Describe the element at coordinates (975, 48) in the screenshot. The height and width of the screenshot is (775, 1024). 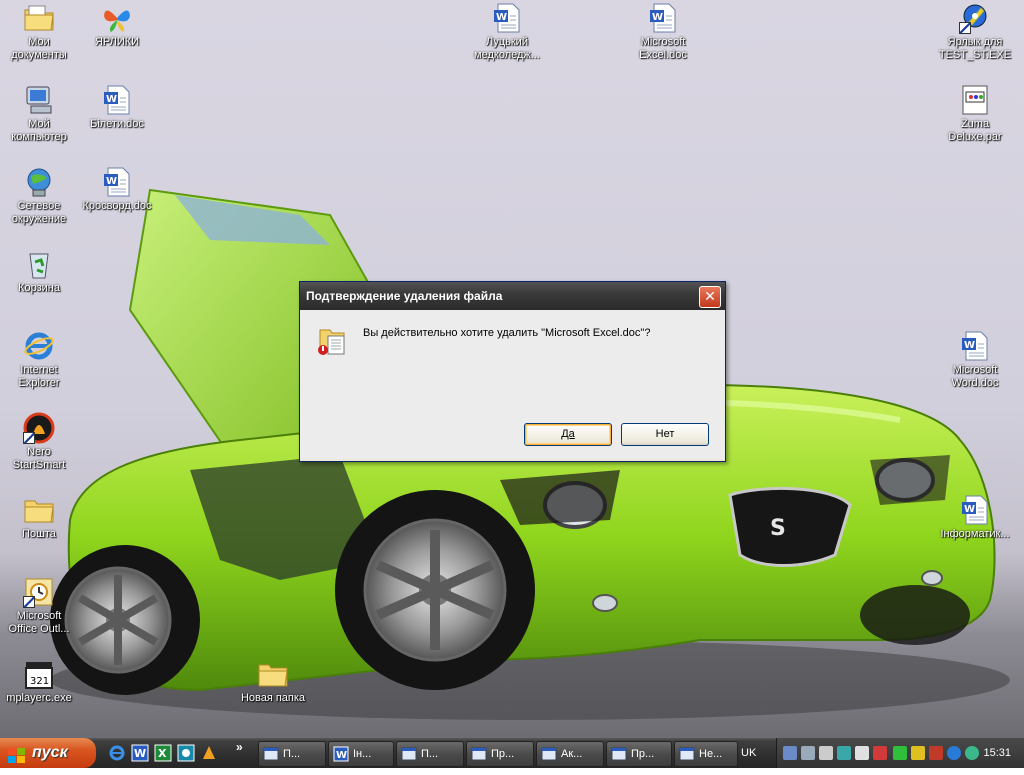
I see `desktop-icon-label: Ярлык для TEST_ST.EXE` at that location.